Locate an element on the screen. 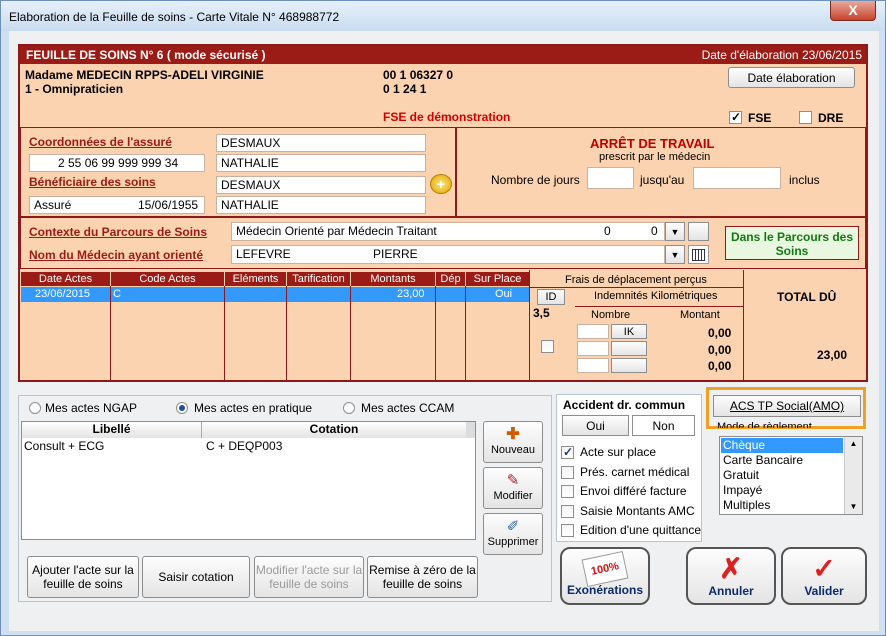 Image resolution: width=886 pixels, height=636 pixels. accident-no-button: Non is located at coordinates (663, 425).